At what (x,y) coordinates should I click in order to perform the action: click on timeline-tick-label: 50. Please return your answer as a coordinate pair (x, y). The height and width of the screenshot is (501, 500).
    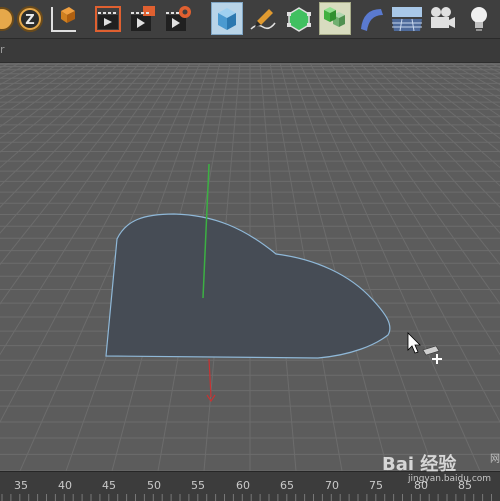
    Looking at the image, I should click on (154, 485).